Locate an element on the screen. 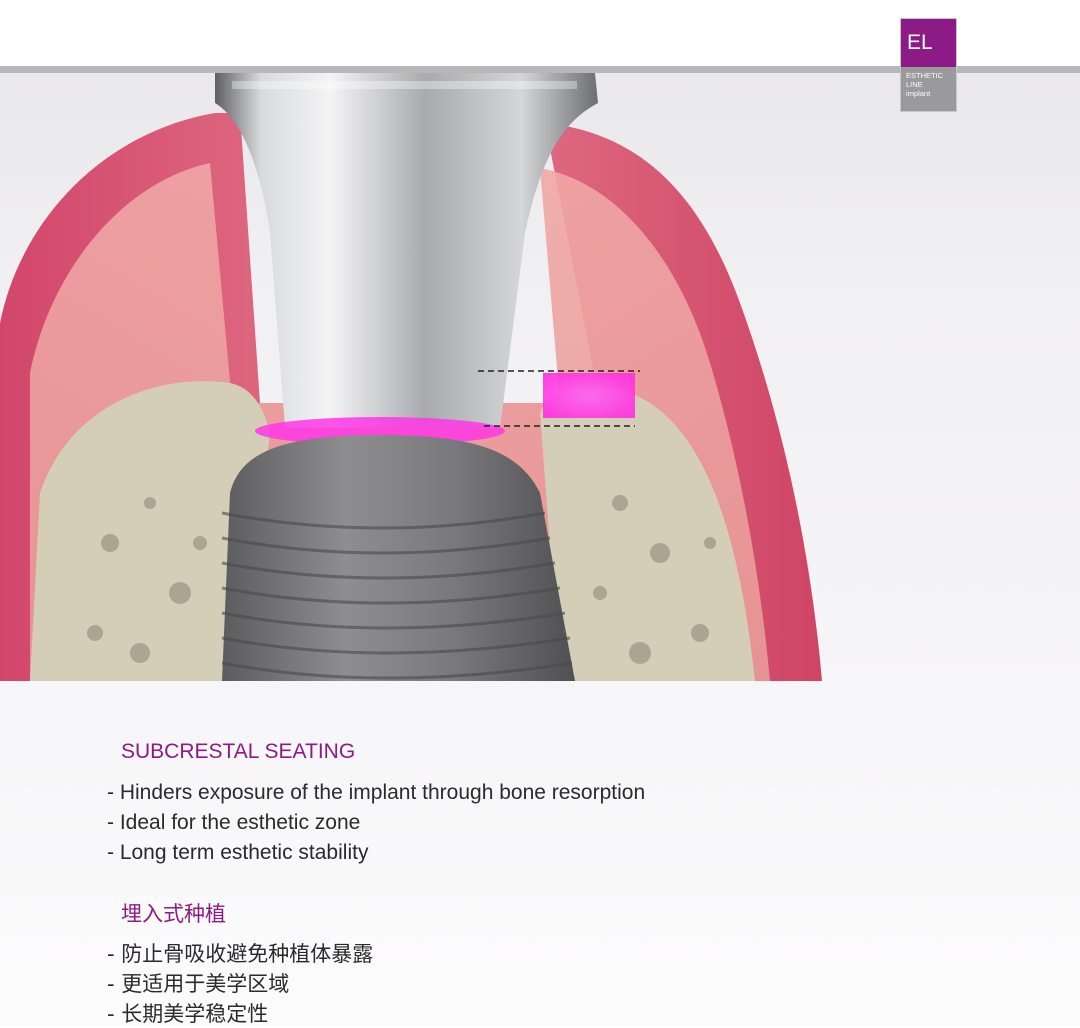  bullet-chinese-2: - 更适用于美学区域 is located at coordinates (198, 984).